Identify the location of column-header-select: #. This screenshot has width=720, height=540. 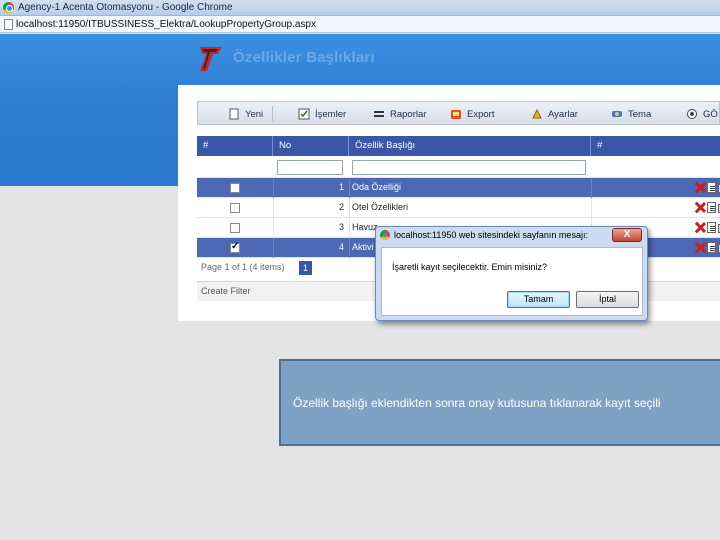
(235, 146).